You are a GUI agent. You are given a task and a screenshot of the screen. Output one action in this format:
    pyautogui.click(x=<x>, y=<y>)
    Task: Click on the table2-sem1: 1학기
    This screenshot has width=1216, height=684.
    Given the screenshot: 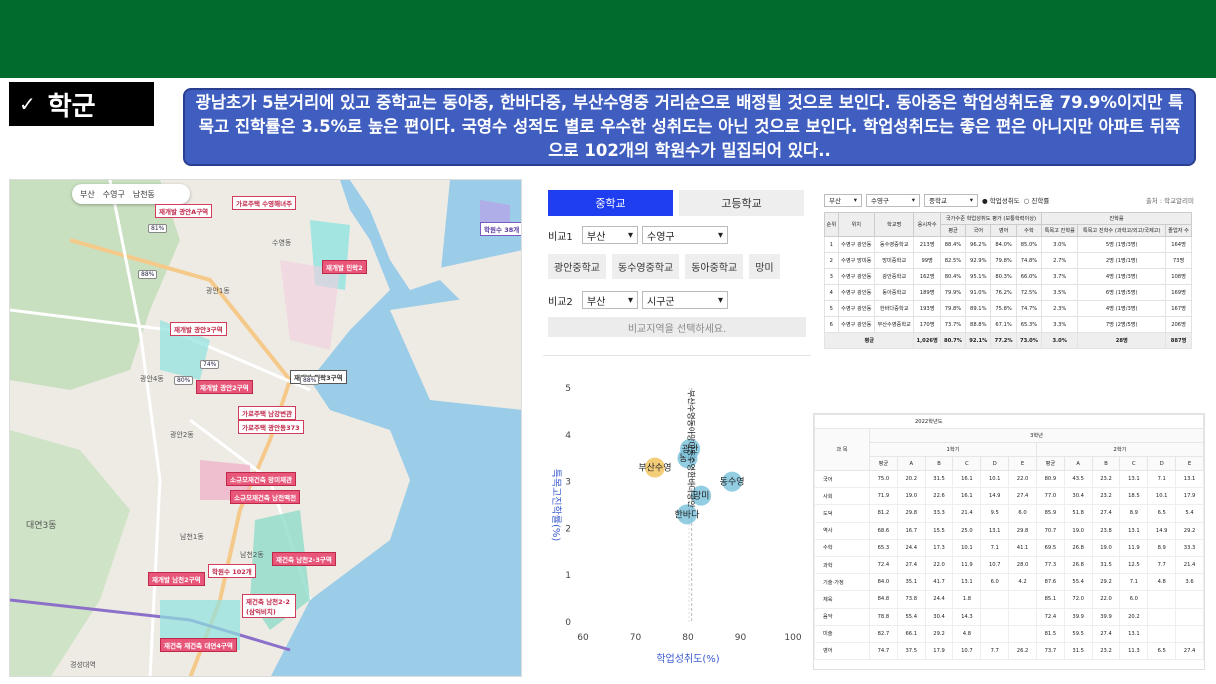 What is the action you would take?
    pyautogui.click(x=953, y=449)
    